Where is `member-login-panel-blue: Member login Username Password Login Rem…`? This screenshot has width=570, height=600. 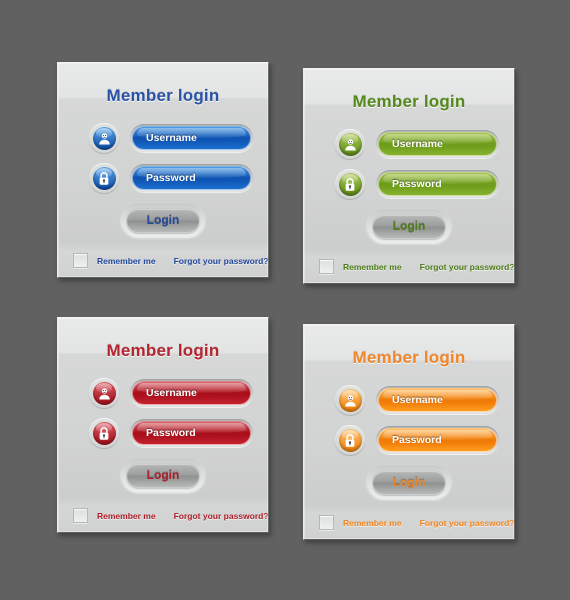
member-login-panel-blue: Member login Username Password Login Rem… is located at coordinates (163, 170).